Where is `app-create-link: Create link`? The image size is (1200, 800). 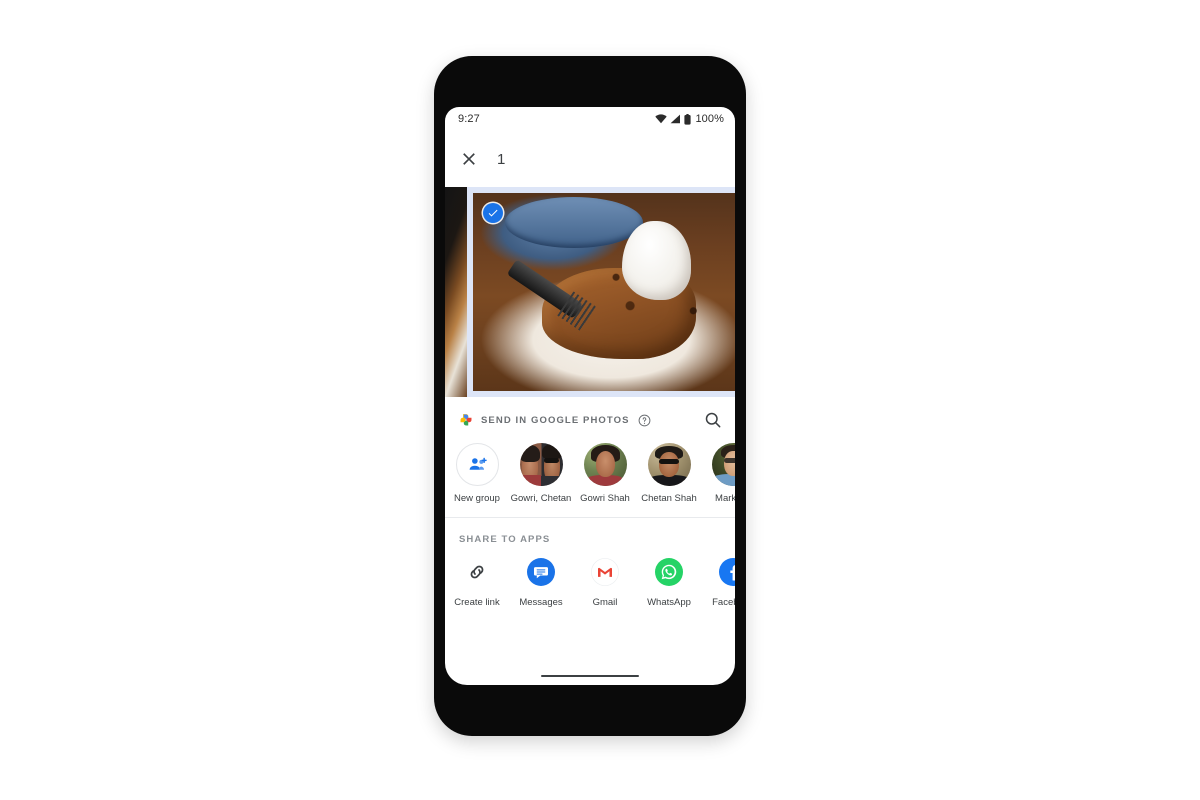
app-create-link: Create link is located at coordinates (477, 581).